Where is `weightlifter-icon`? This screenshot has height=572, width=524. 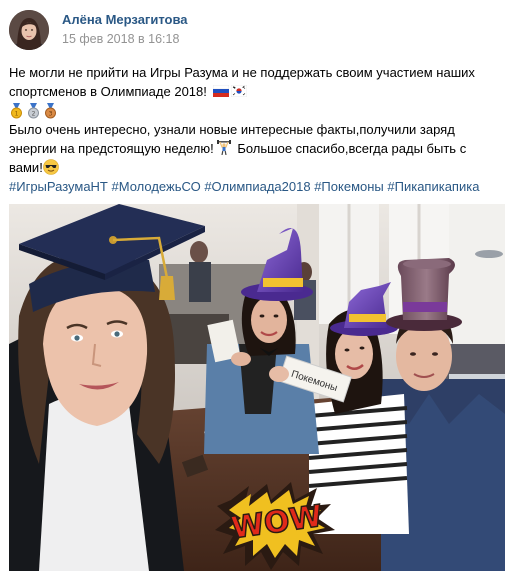 weightlifter-icon is located at coordinates (223, 148).